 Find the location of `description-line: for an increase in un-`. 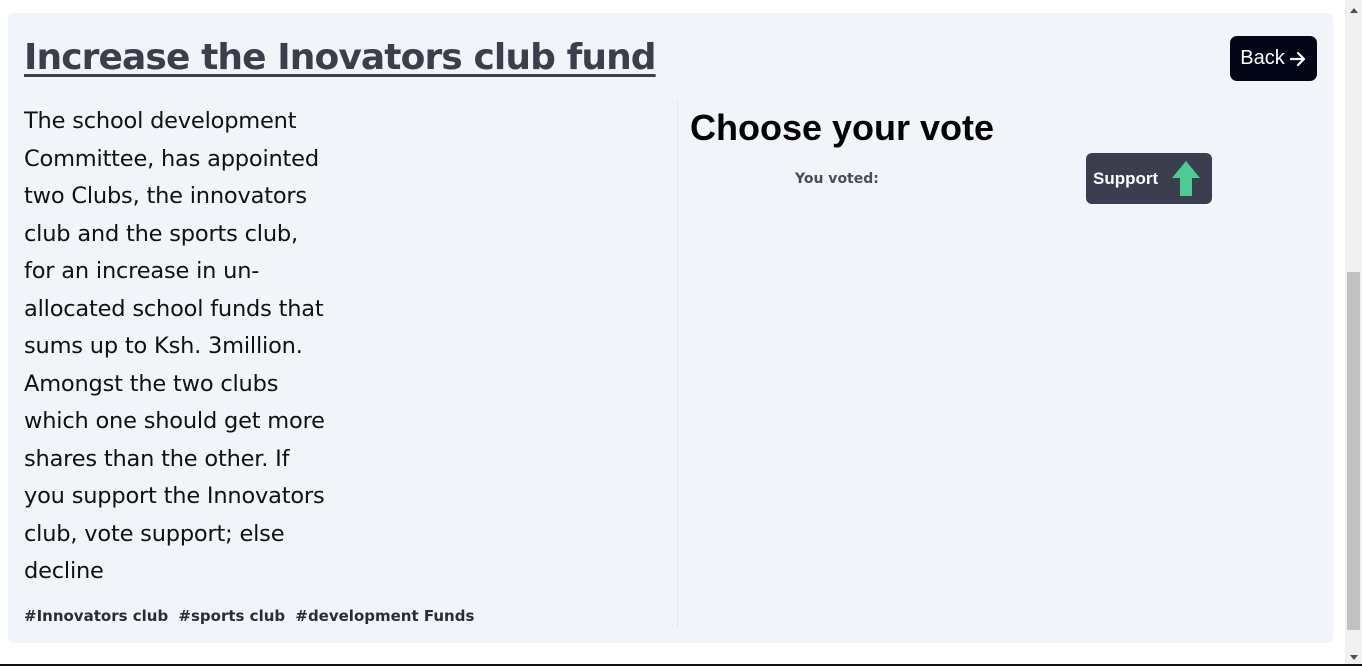

description-line: for an increase in un- is located at coordinates (142, 271).